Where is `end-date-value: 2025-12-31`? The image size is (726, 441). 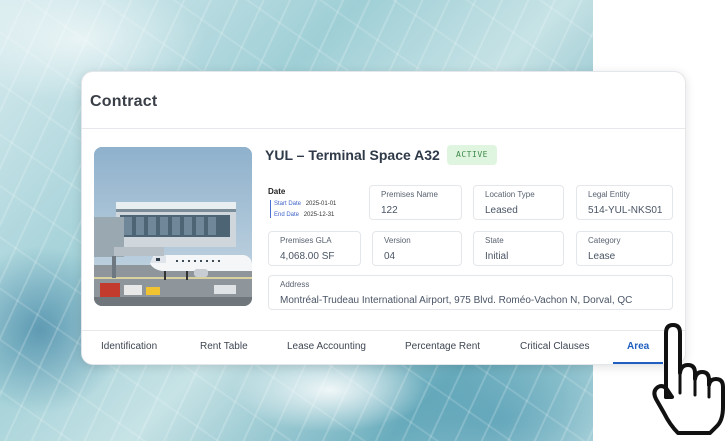 end-date-value: 2025-12-31 is located at coordinates (319, 215).